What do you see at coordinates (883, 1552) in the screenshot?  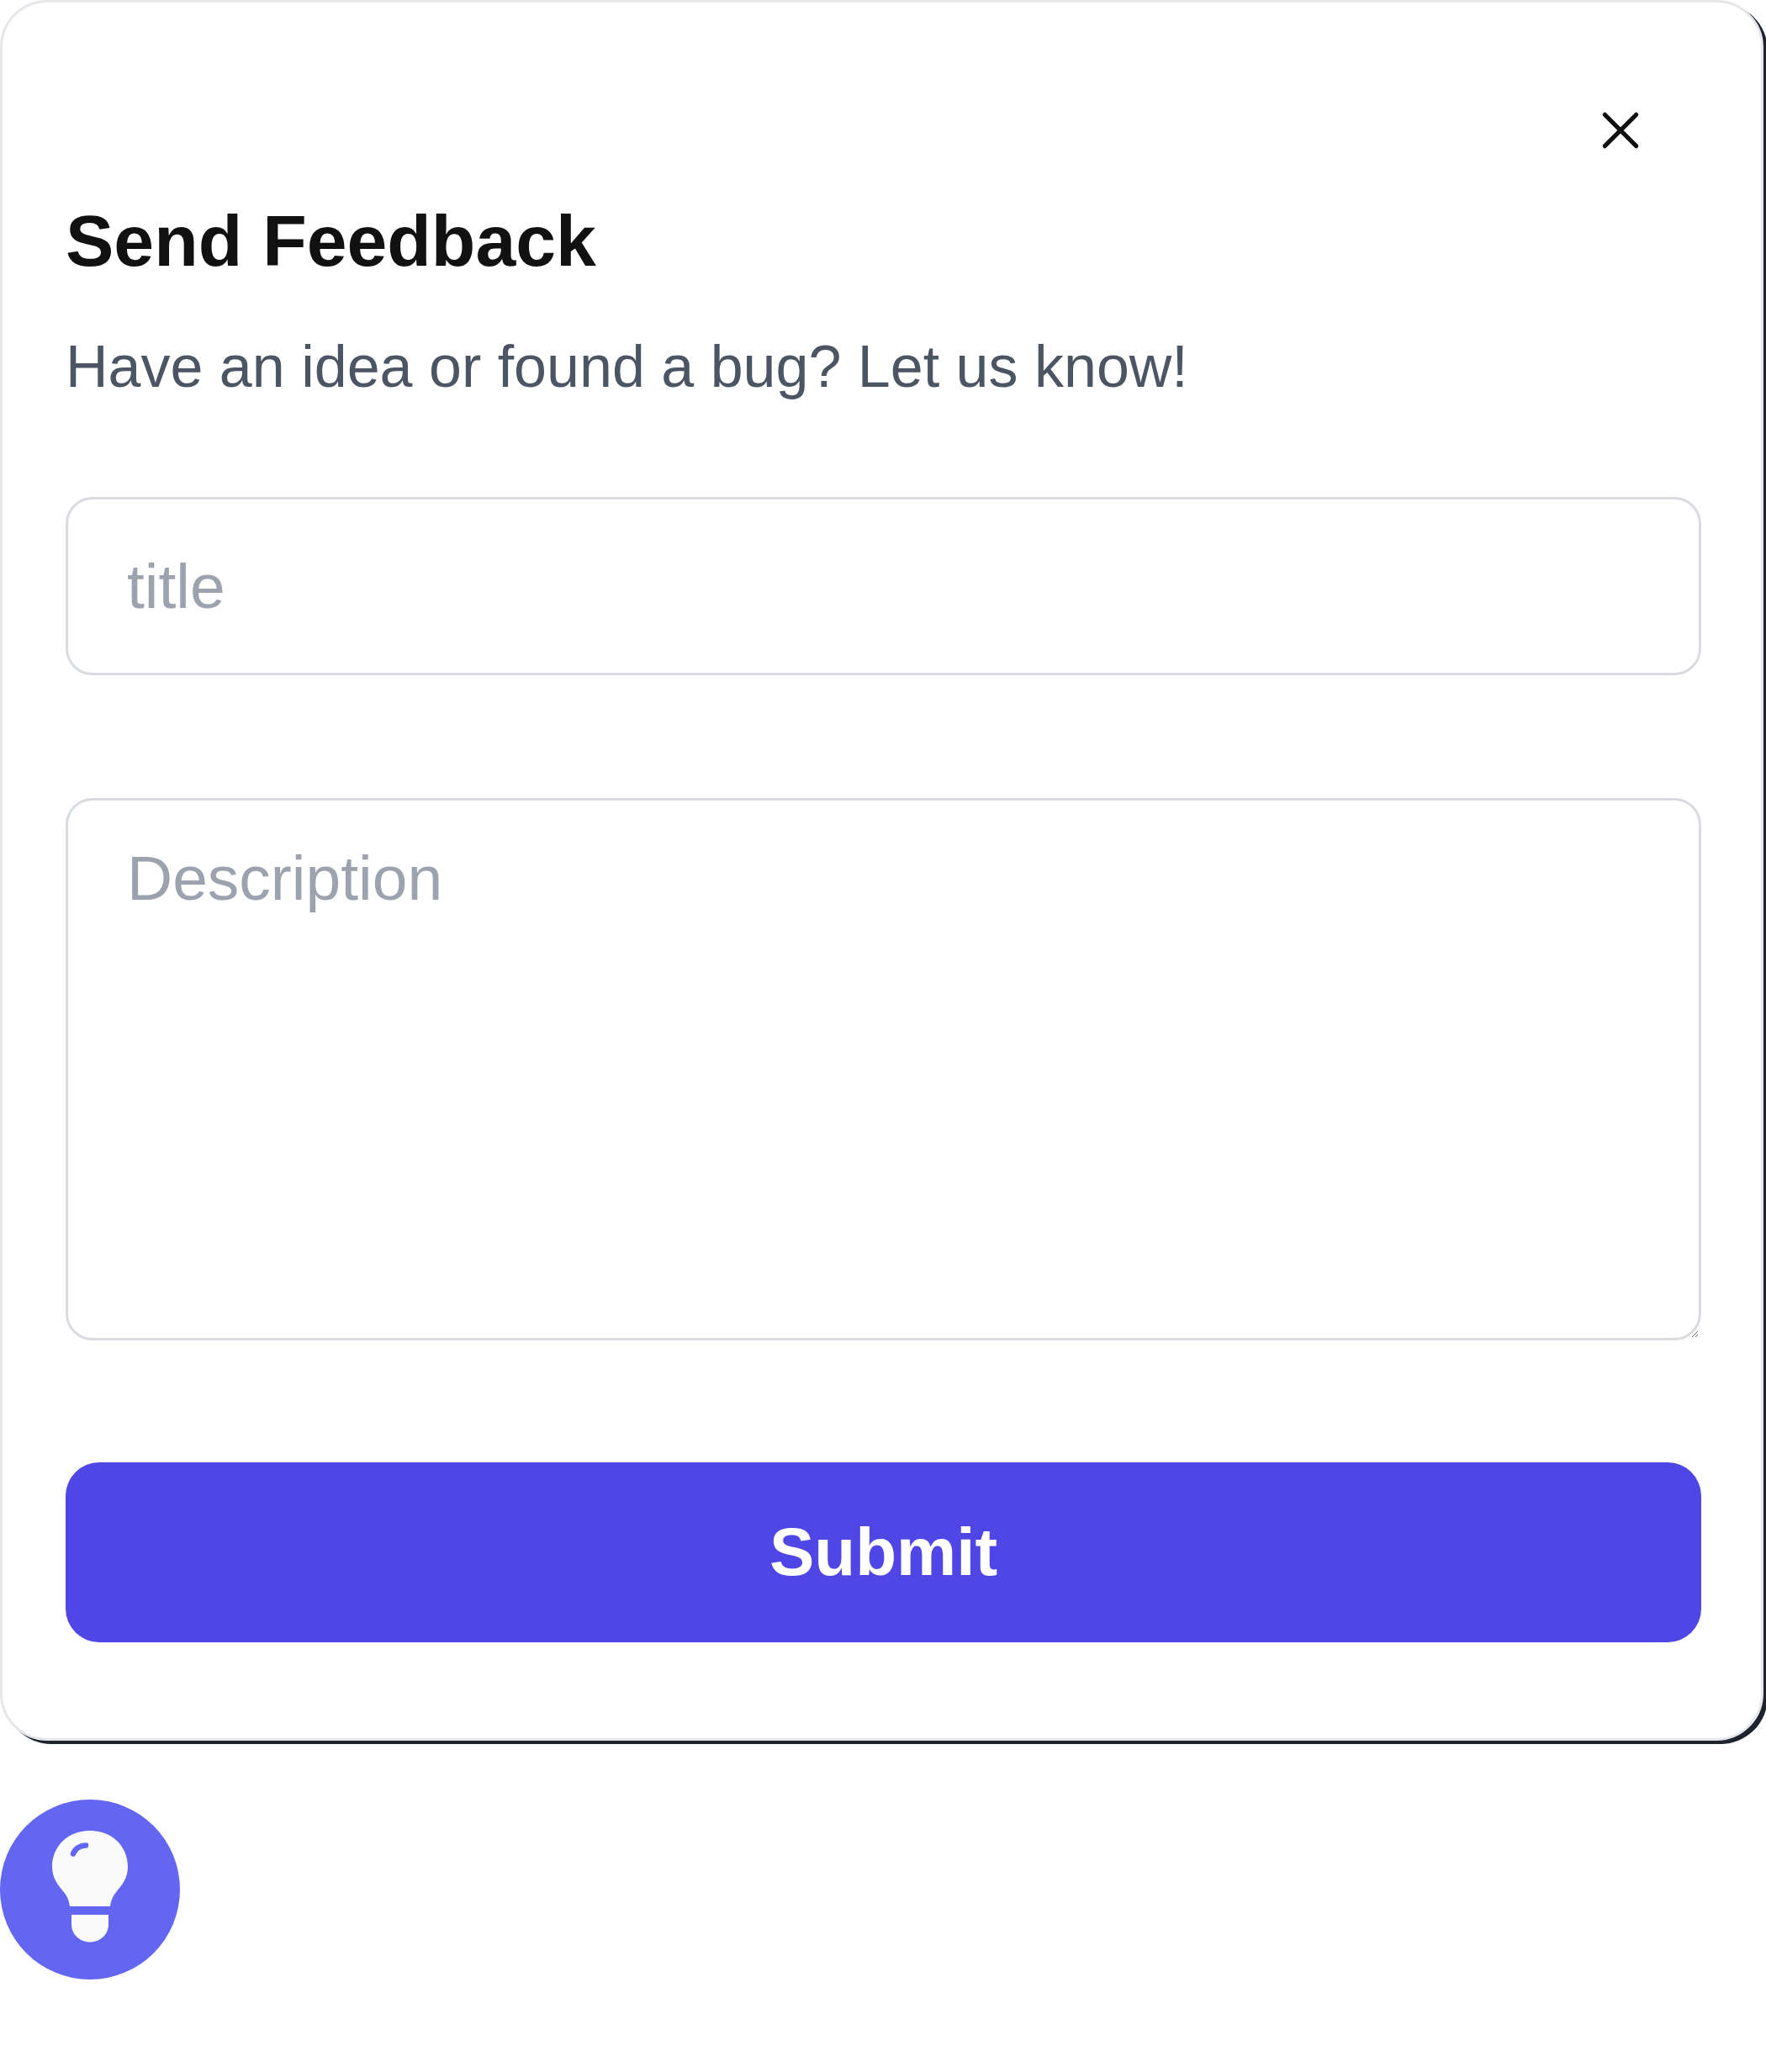 I see `submit-button: Submit` at bounding box center [883, 1552].